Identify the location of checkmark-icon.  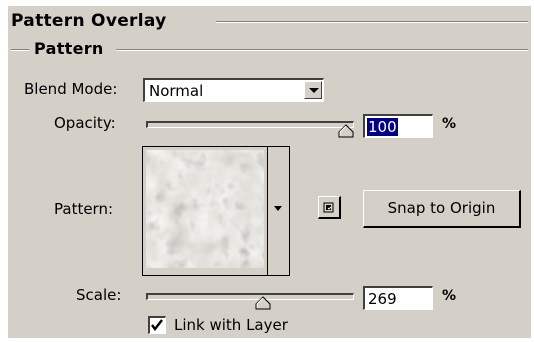
(157, 325).